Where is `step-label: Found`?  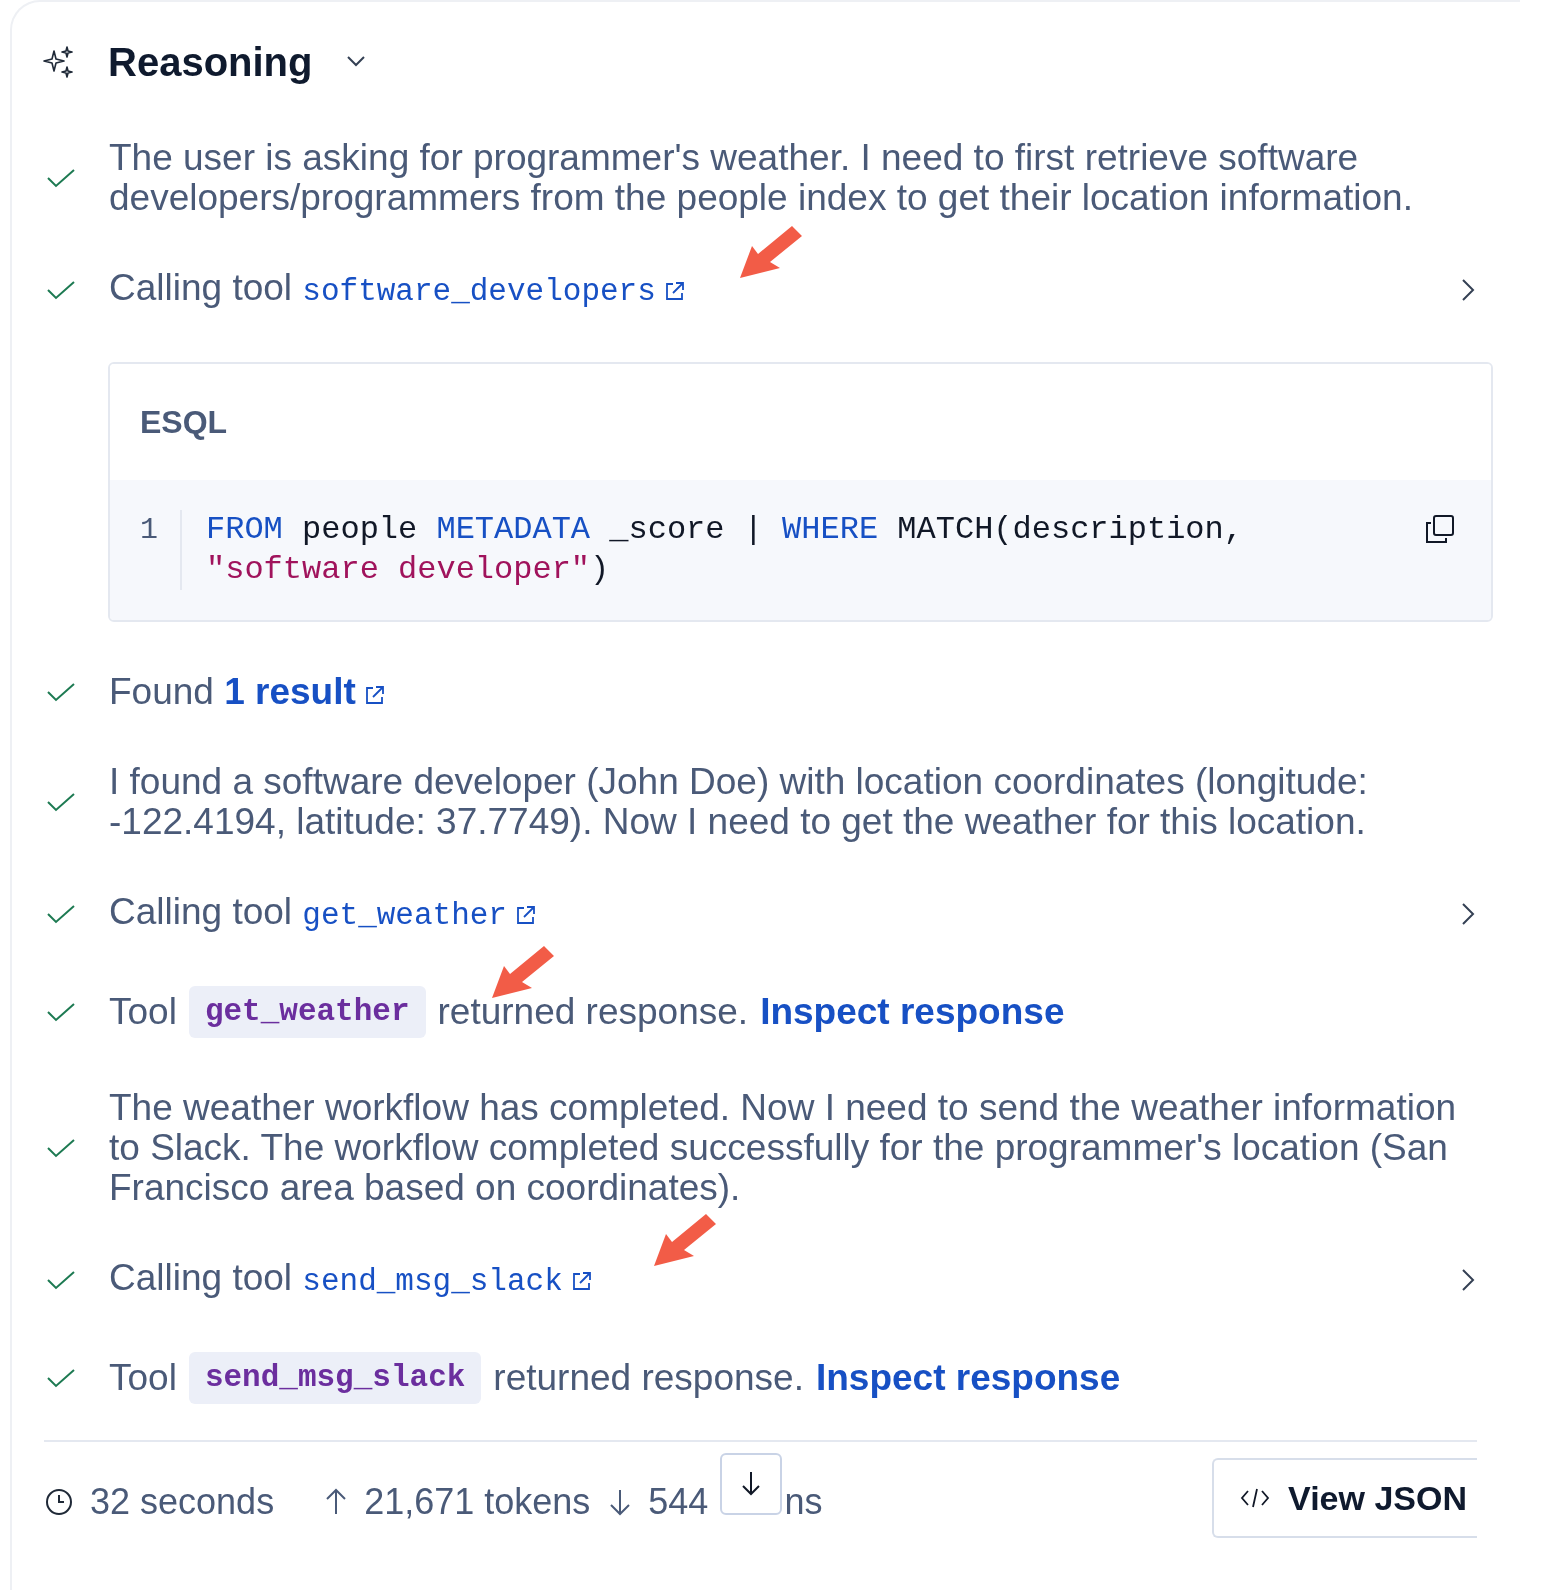
step-label: Found is located at coordinates (161, 691).